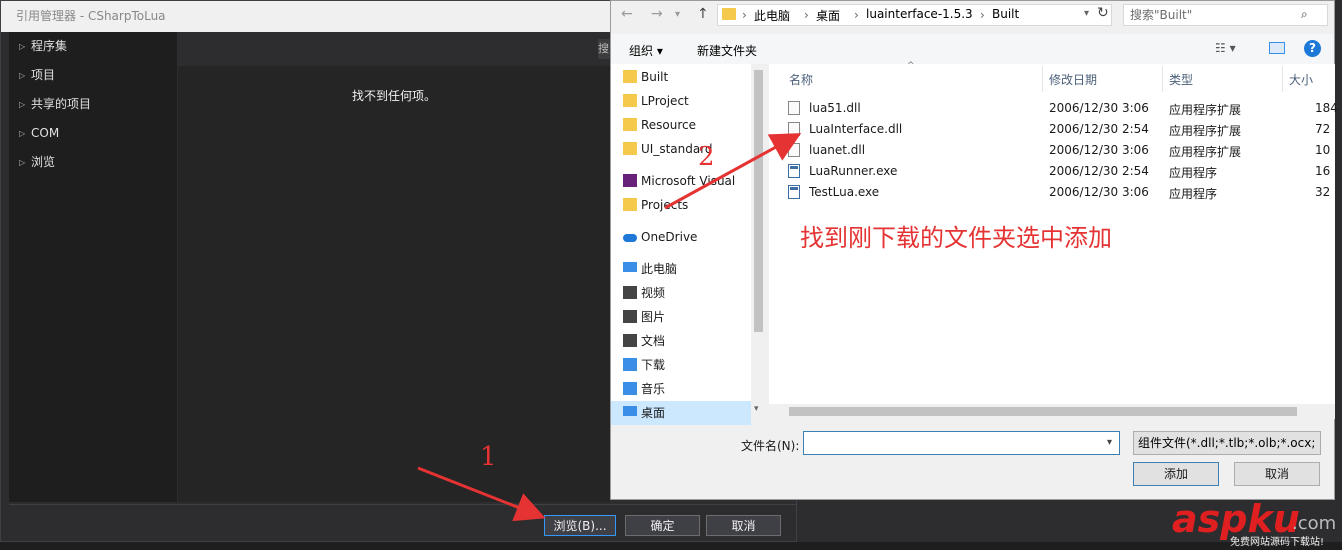  I want to click on arrow-to-browse, so click(481, 494).